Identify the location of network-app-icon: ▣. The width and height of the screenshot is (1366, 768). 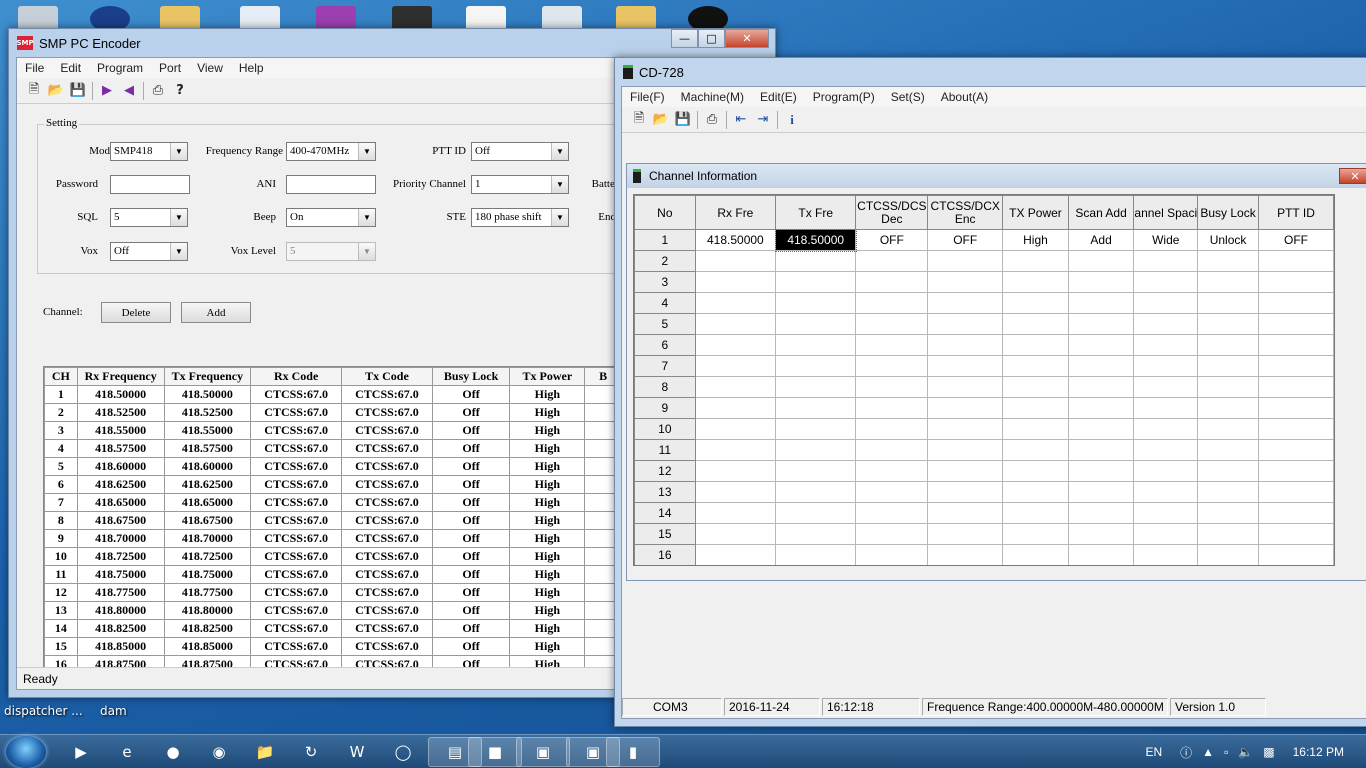
(543, 752).